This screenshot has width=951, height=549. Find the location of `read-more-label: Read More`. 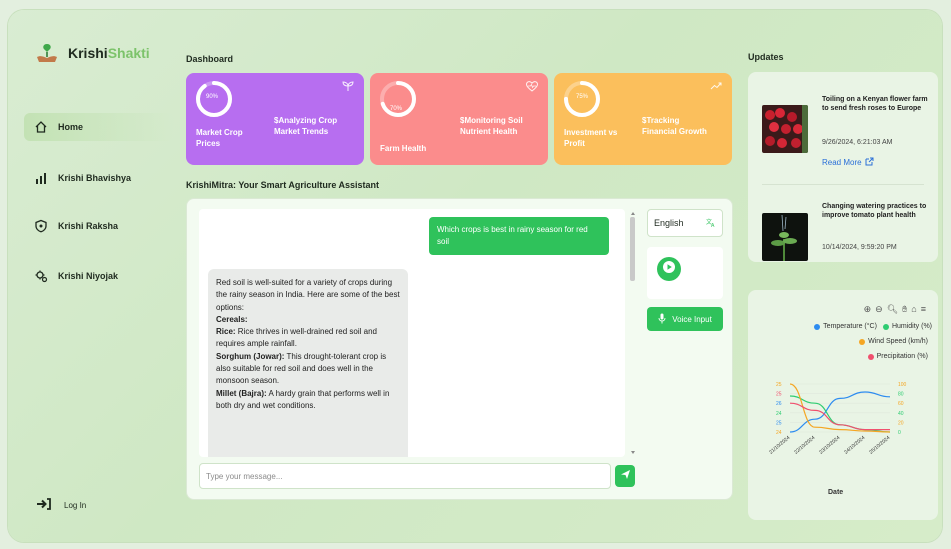

read-more-label: Read More is located at coordinates (842, 162).